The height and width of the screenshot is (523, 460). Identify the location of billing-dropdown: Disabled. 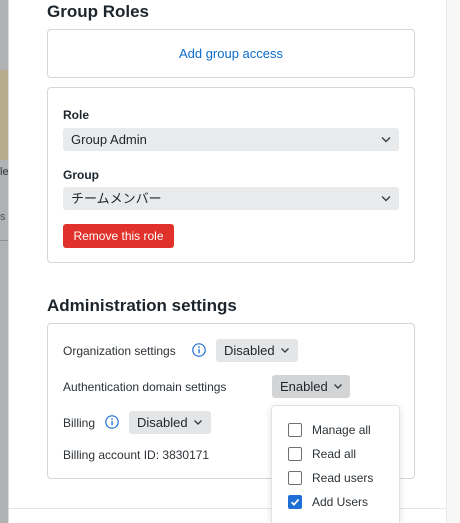
(170, 422).